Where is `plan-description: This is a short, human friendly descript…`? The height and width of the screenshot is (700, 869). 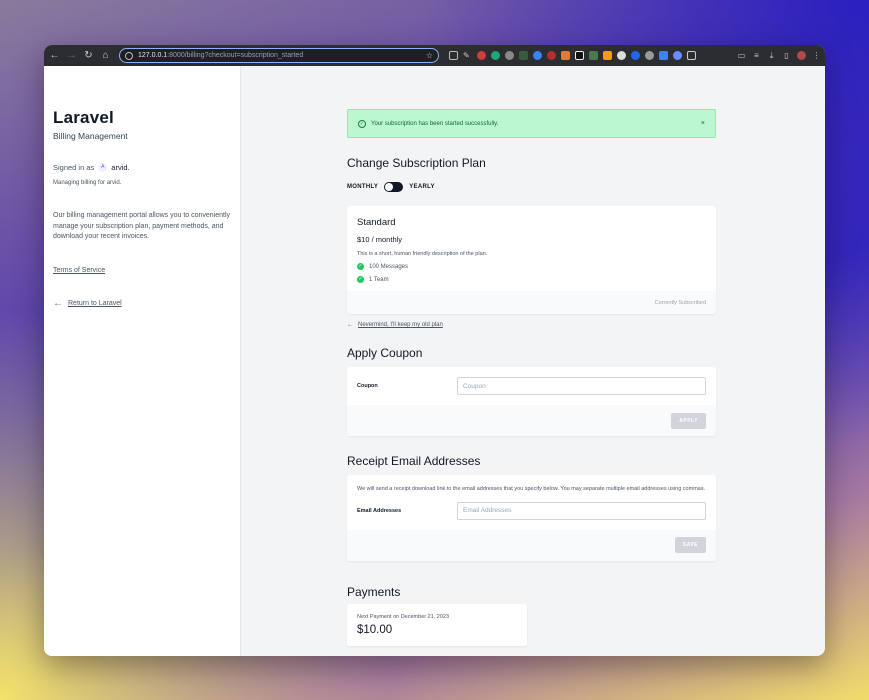
plan-description: This is a short, human friendly descript… is located at coordinates (422, 254).